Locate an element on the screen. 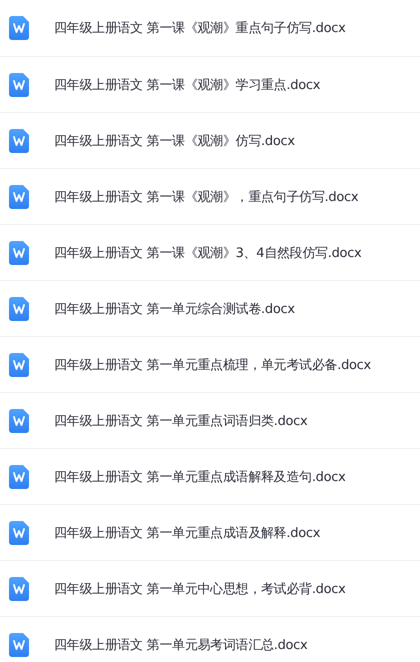  file-name: 四年级上册语文 第一单元重点词语归类.docx is located at coordinates (181, 421).